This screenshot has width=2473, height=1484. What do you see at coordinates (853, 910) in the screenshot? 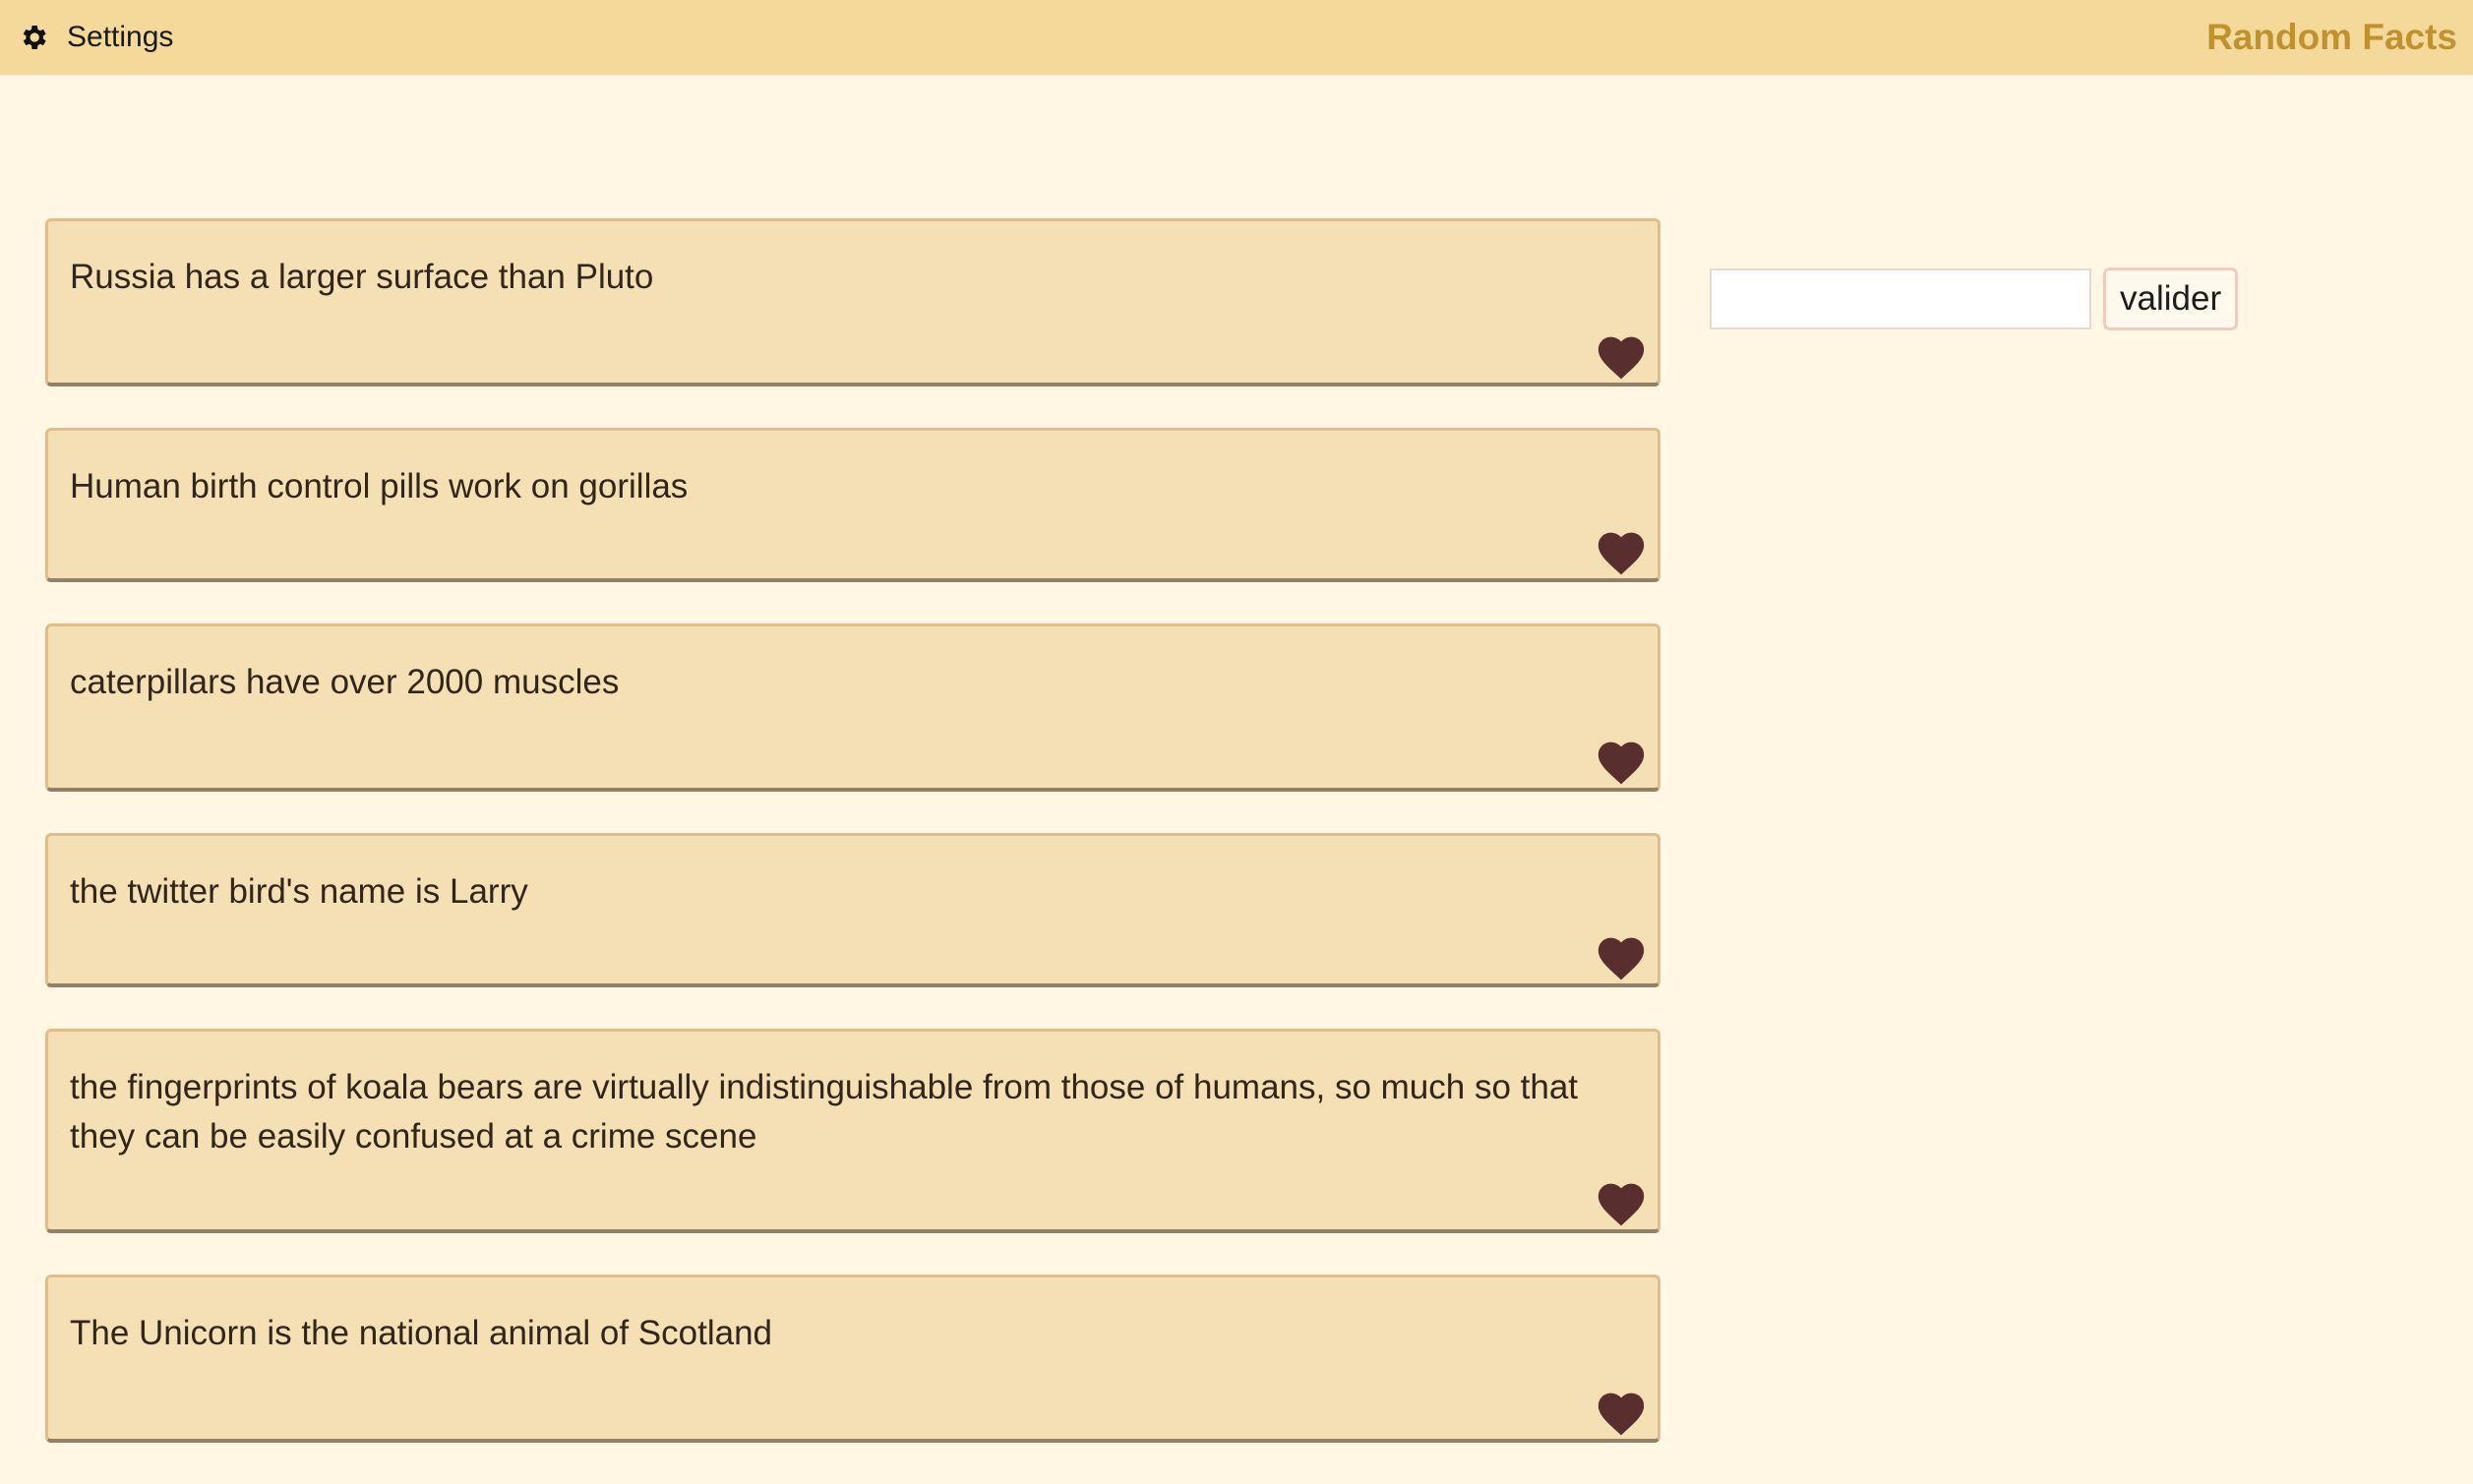
I see `fact-card: the twitter bird's name is Larry` at bounding box center [853, 910].